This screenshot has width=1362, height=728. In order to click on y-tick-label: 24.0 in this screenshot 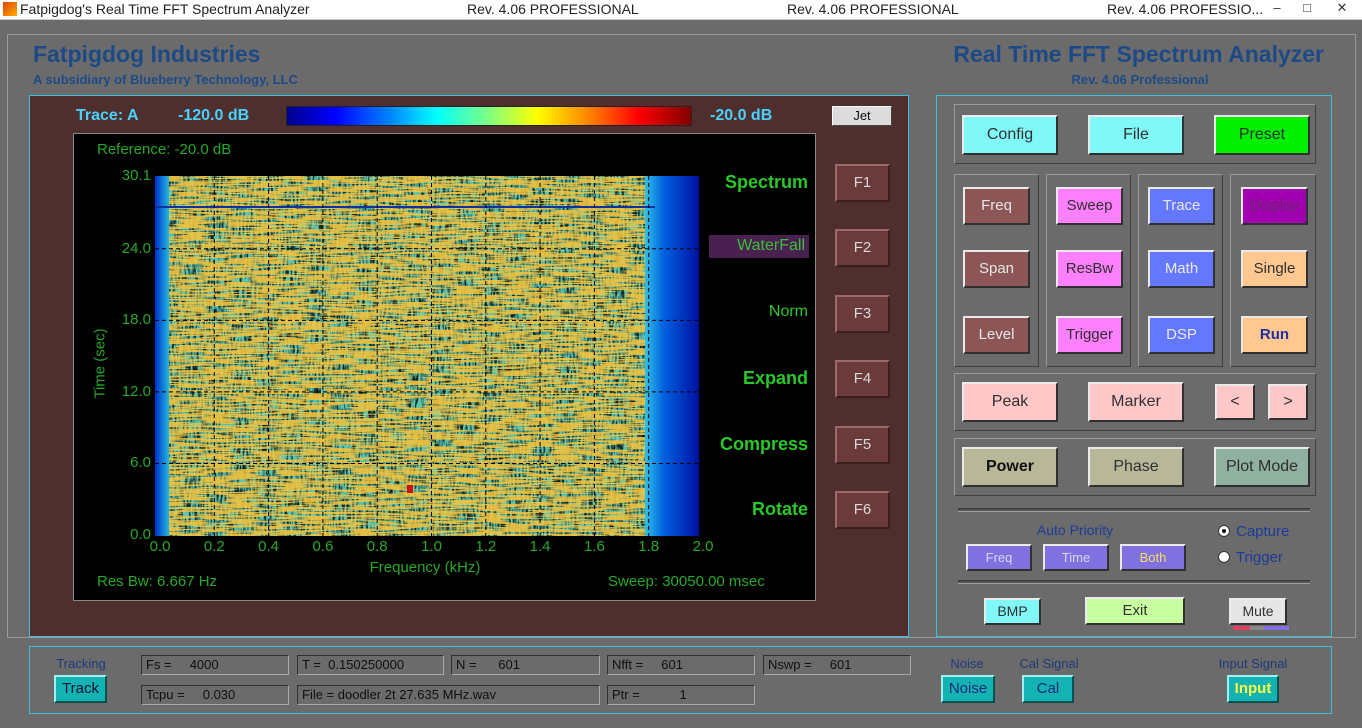, I will do `click(136, 248)`.